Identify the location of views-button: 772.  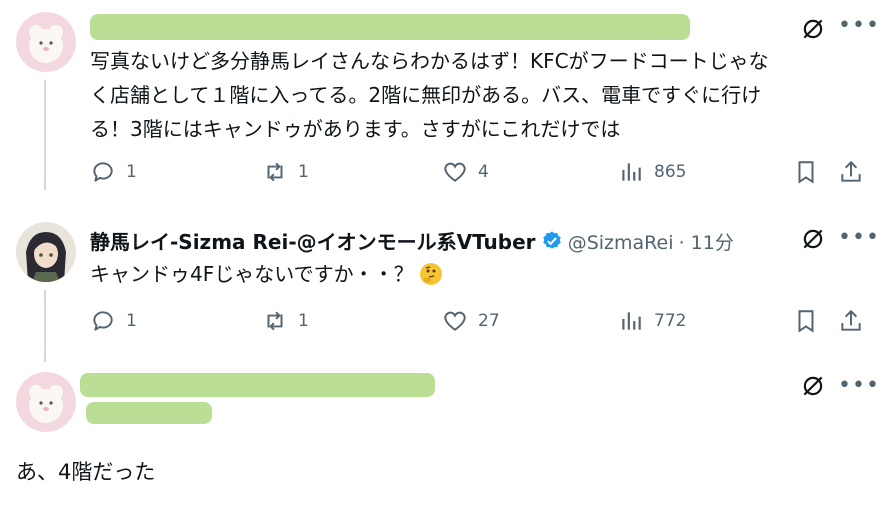
(652, 321).